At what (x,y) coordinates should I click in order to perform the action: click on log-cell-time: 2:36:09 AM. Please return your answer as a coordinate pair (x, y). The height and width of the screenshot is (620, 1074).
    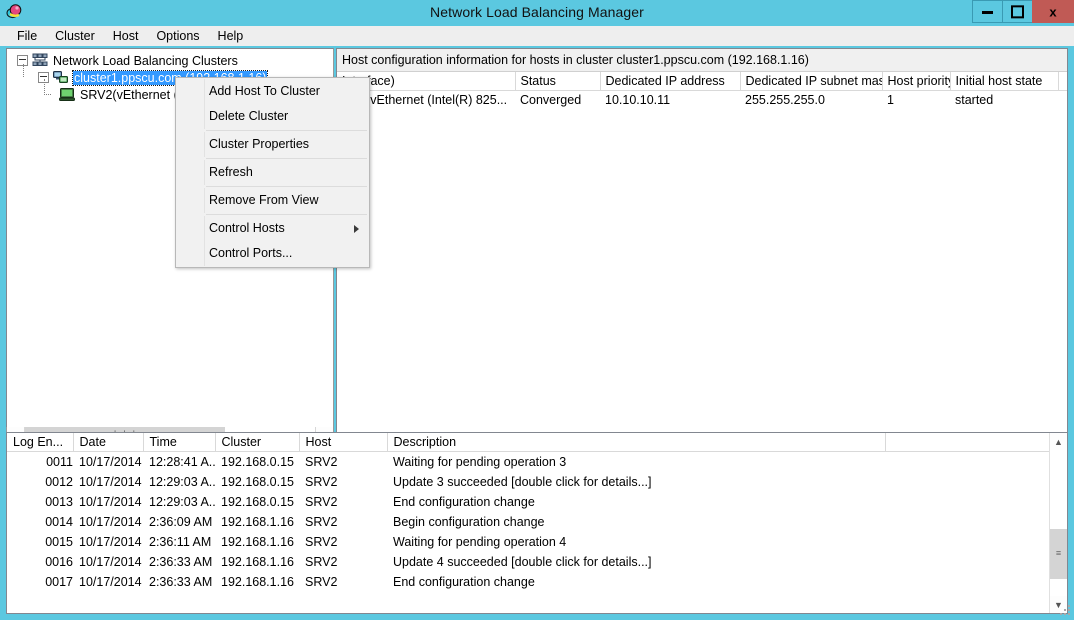
    Looking at the image, I should click on (181, 521).